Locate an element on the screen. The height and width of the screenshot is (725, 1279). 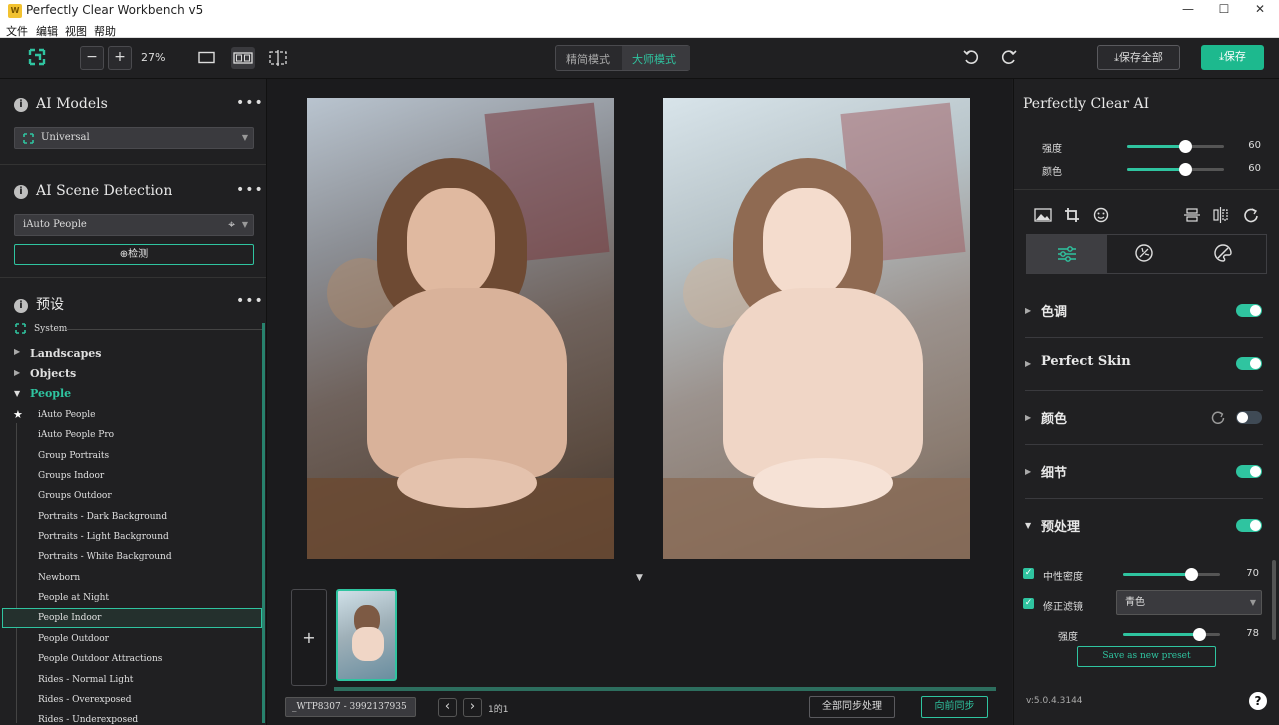
retouch-icon is located at coordinates (1144, 253).